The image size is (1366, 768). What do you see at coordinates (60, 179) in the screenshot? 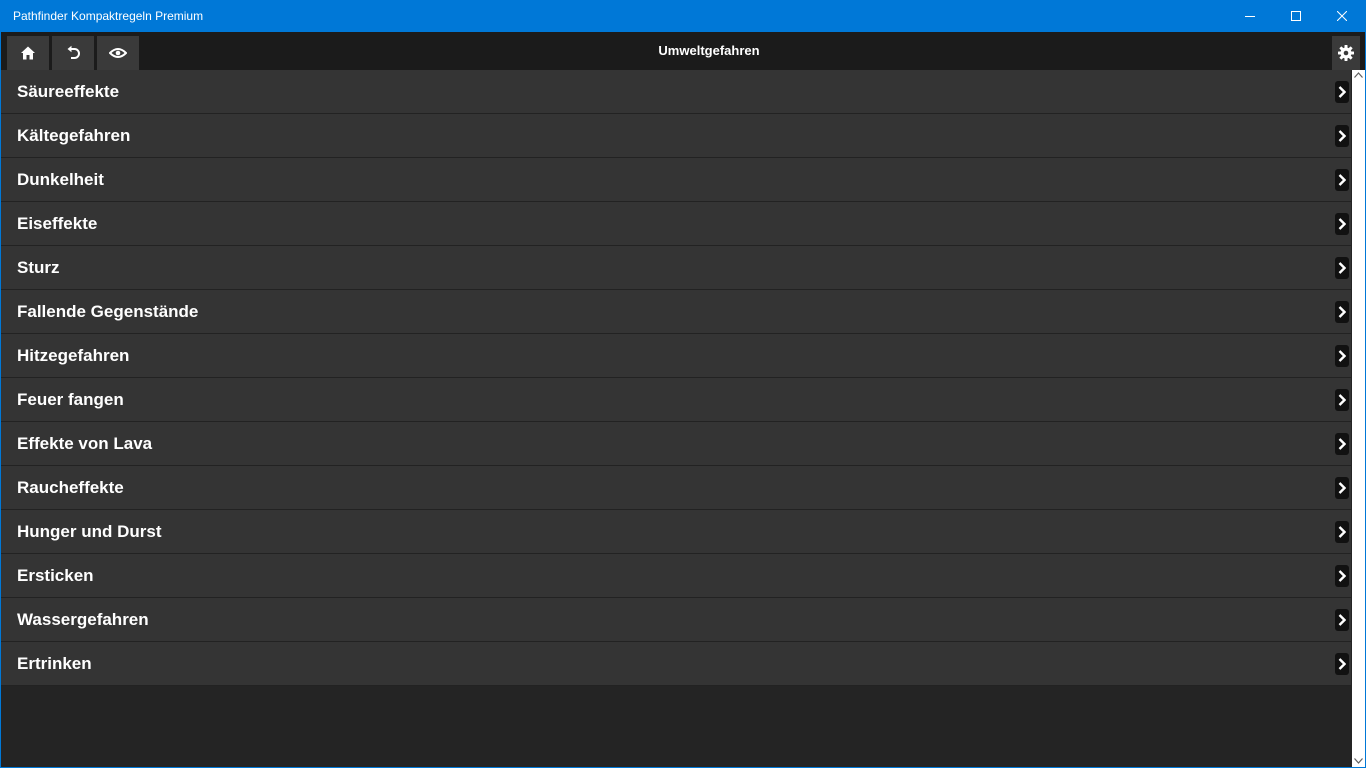
I see `list-item-label: Dunkelheit` at bounding box center [60, 179].